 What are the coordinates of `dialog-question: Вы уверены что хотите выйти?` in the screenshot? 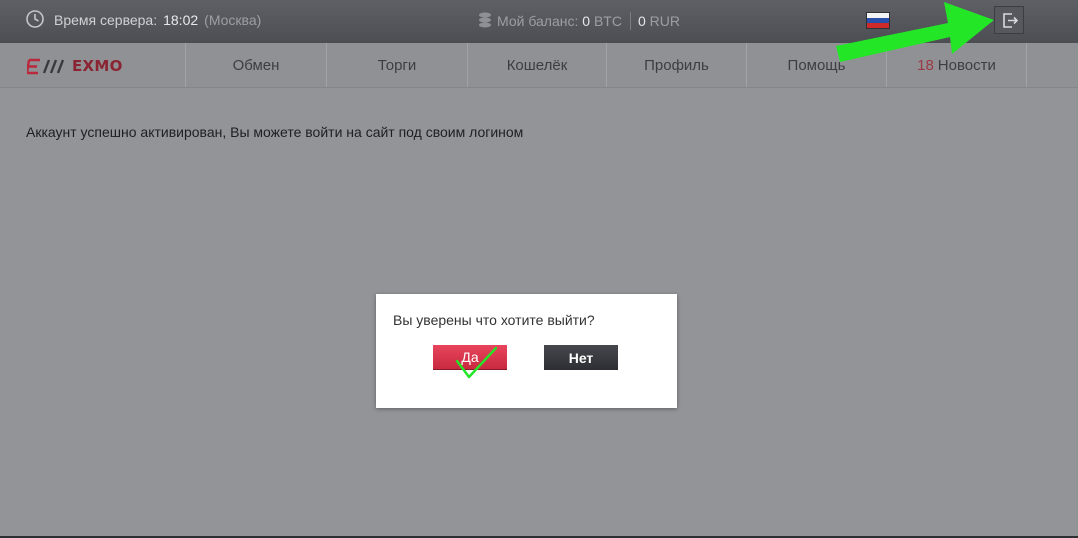 It's located at (494, 320).